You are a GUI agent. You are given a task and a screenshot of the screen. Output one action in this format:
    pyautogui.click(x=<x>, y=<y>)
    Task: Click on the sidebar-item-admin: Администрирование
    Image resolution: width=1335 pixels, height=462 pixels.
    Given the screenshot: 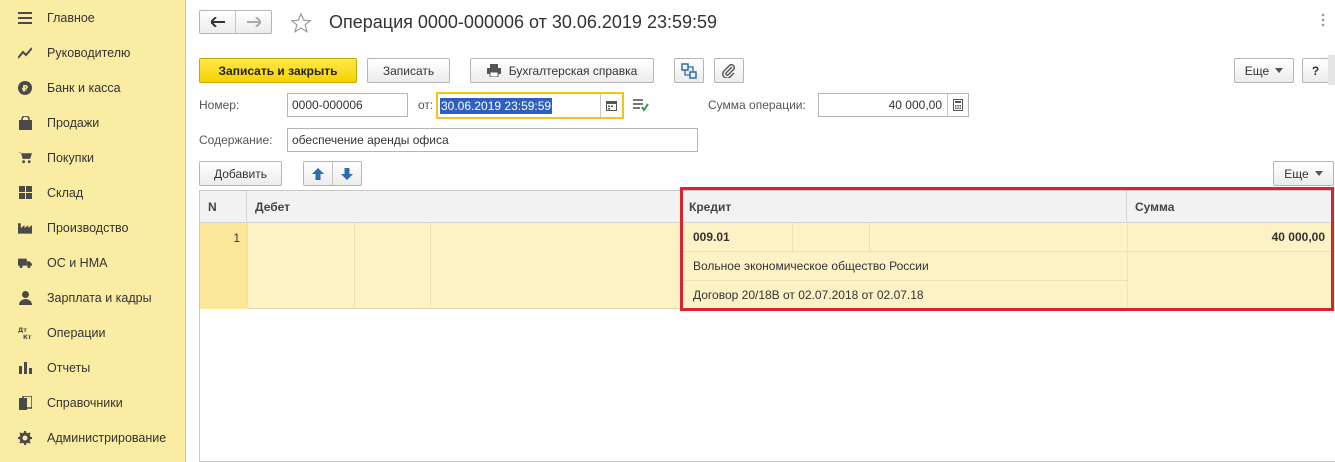 What is the action you would take?
    pyautogui.click(x=93, y=437)
    